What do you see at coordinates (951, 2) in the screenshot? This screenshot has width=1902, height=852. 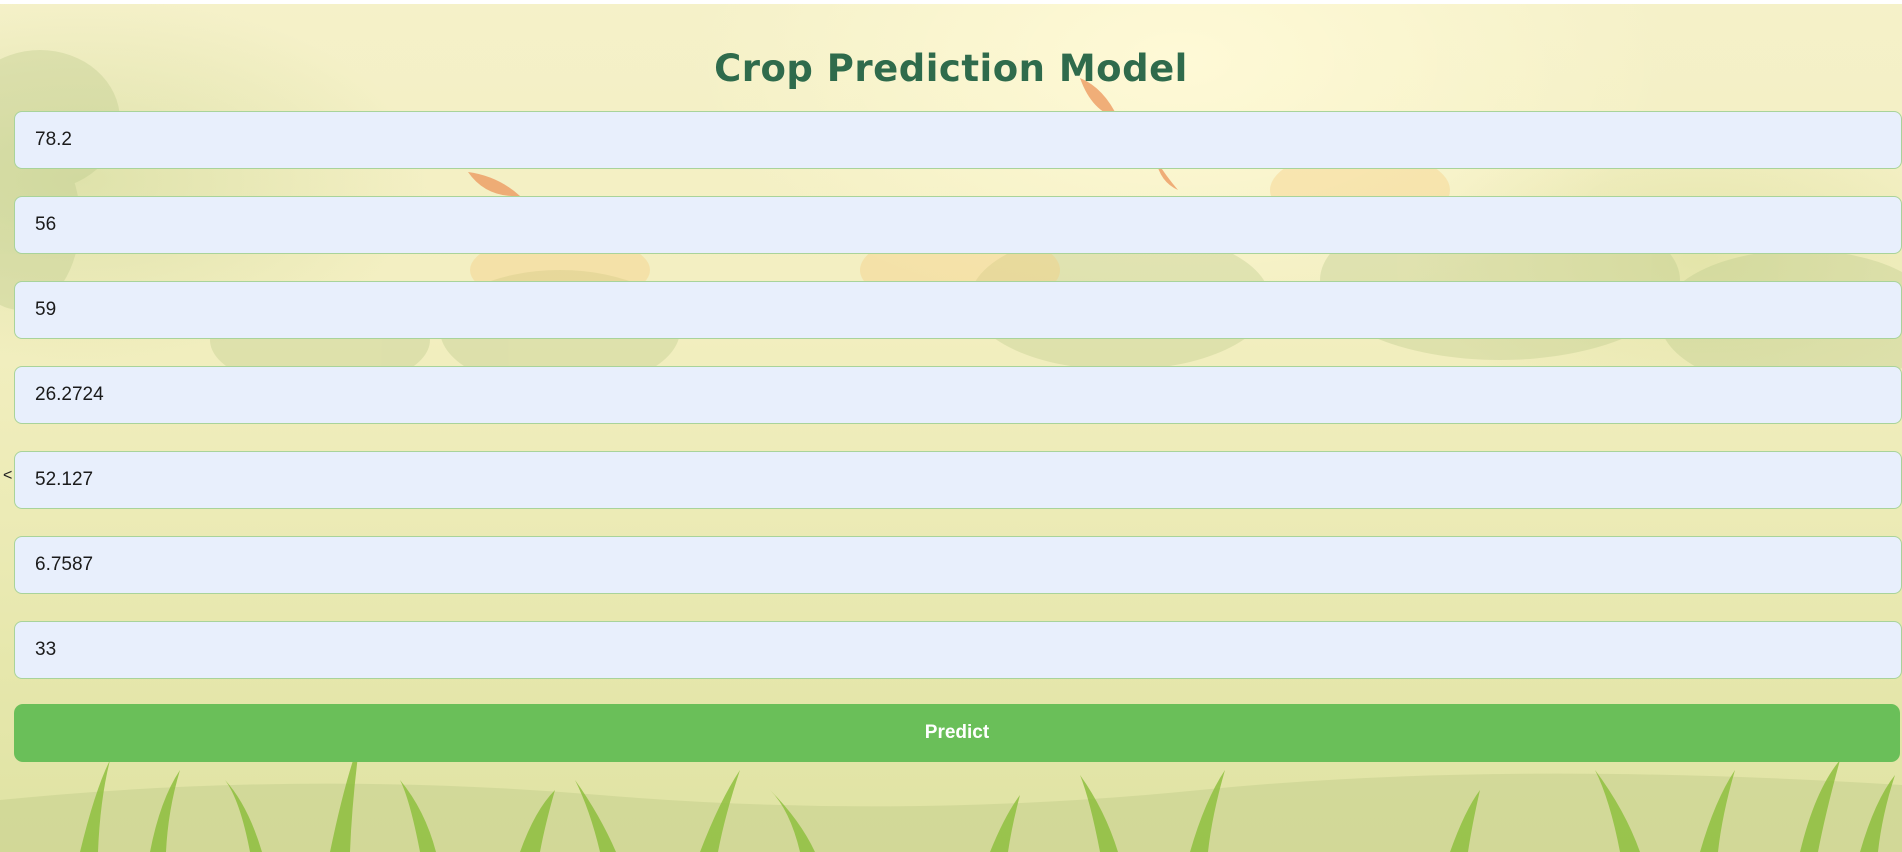 I see `top-border` at bounding box center [951, 2].